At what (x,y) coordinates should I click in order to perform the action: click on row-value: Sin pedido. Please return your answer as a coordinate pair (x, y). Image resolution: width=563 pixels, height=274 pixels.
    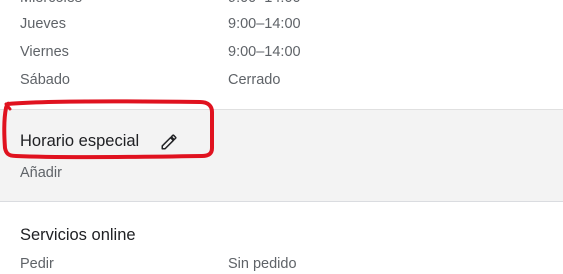
    Looking at the image, I should click on (262, 264).